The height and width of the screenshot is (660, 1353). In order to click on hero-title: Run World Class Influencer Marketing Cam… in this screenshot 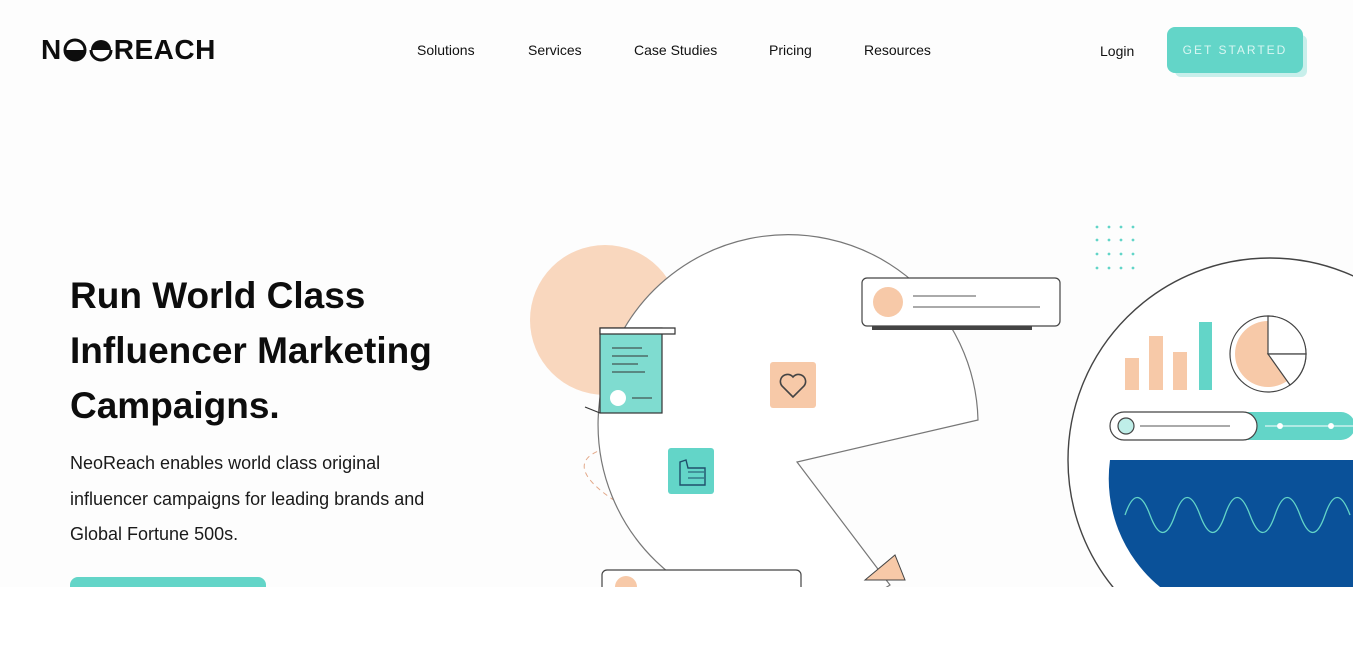, I will do `click(251, 350)`.